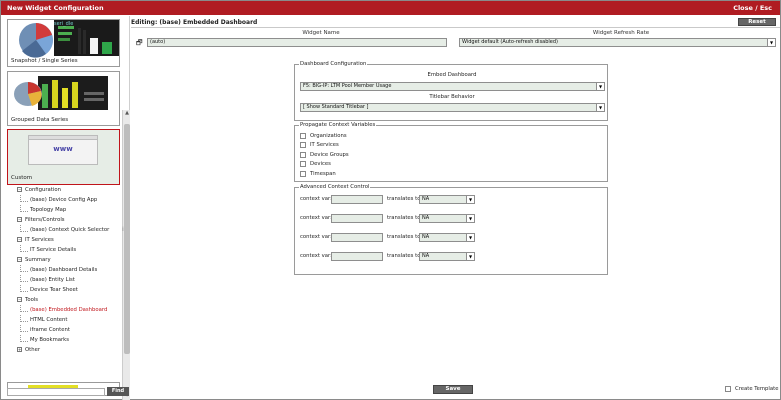  What do you see at coordinates (71, 210) in the screenshot?
I see `tree-item: Topology Map` at bounding box center [71, 210].